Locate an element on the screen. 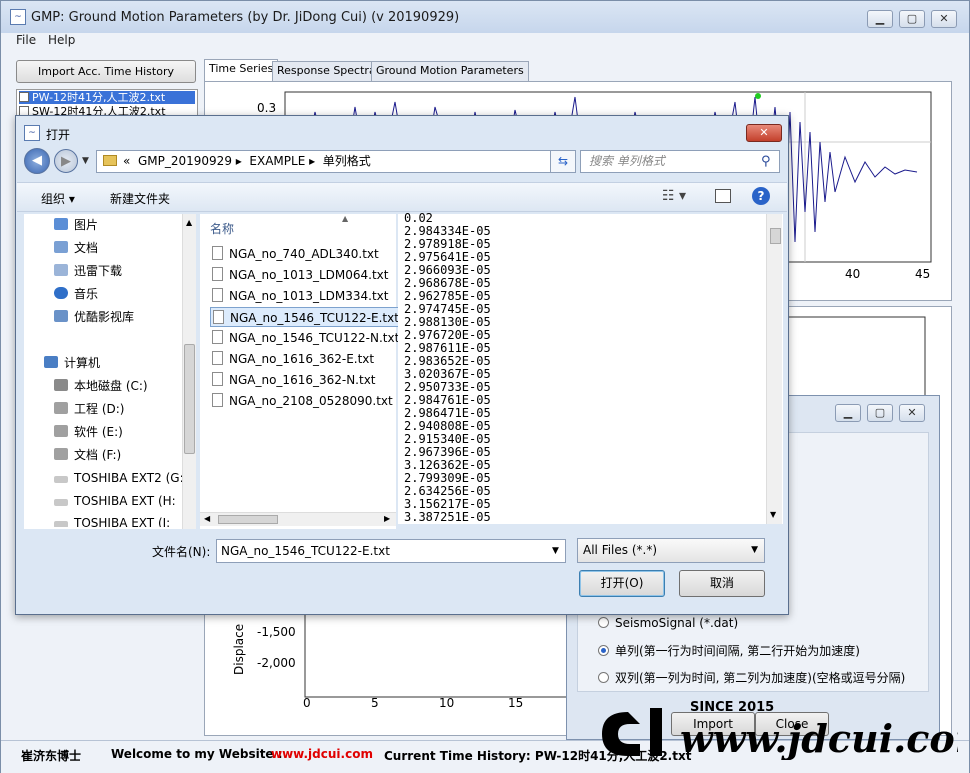 This screenshot has height=773, width=970. option-seismosignal: SeismoSignal (*.dat) is located at coordinates (668, 623).